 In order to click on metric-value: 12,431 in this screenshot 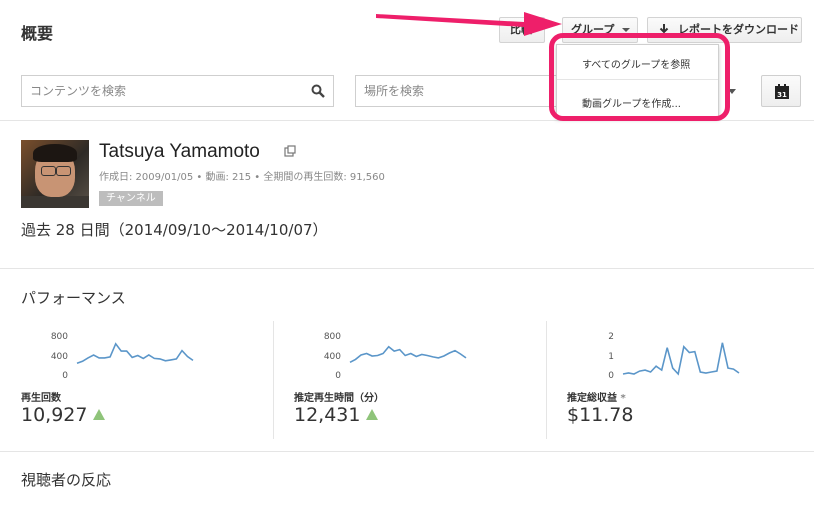, I will do `click(336, 415)`.